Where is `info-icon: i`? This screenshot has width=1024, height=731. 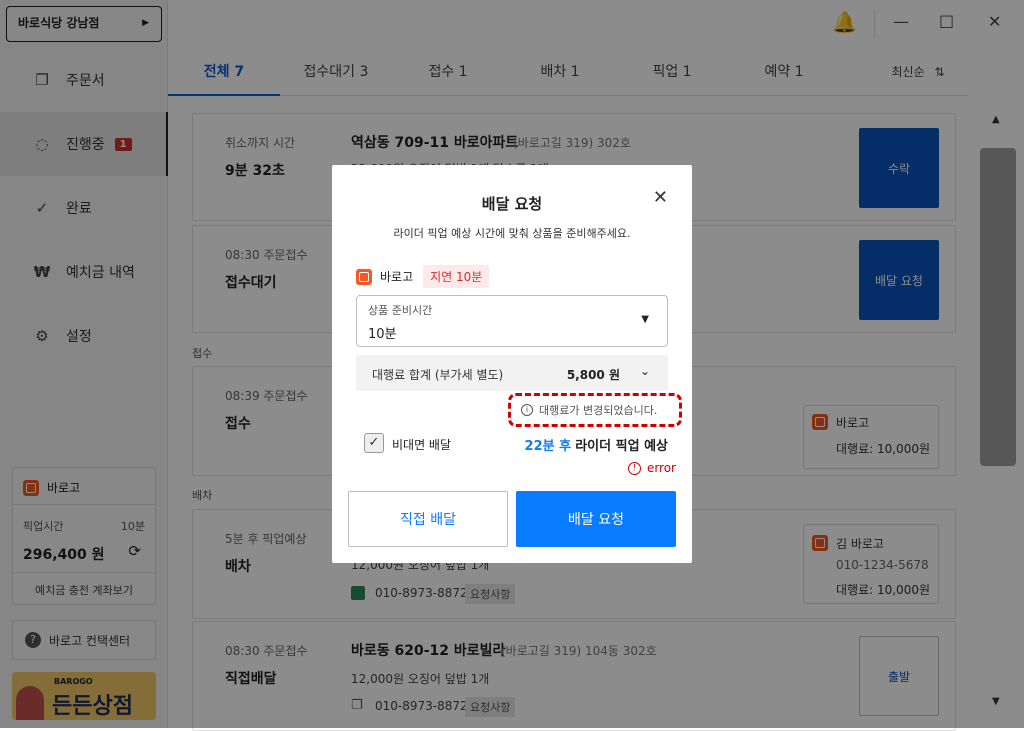 info-icon: i is located at coordinates (527, 410).